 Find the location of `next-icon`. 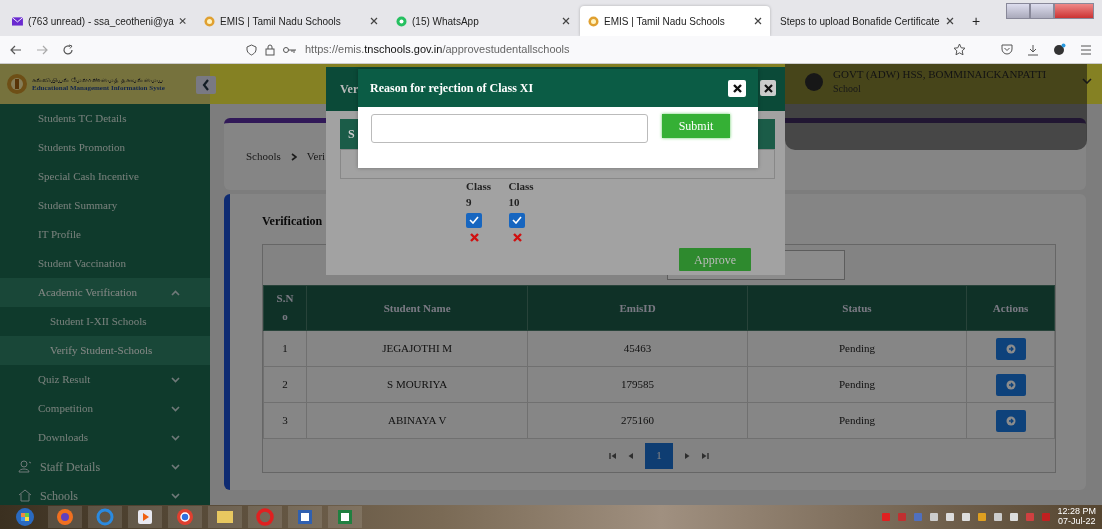

next-icon is located at coordinates (687, 455).